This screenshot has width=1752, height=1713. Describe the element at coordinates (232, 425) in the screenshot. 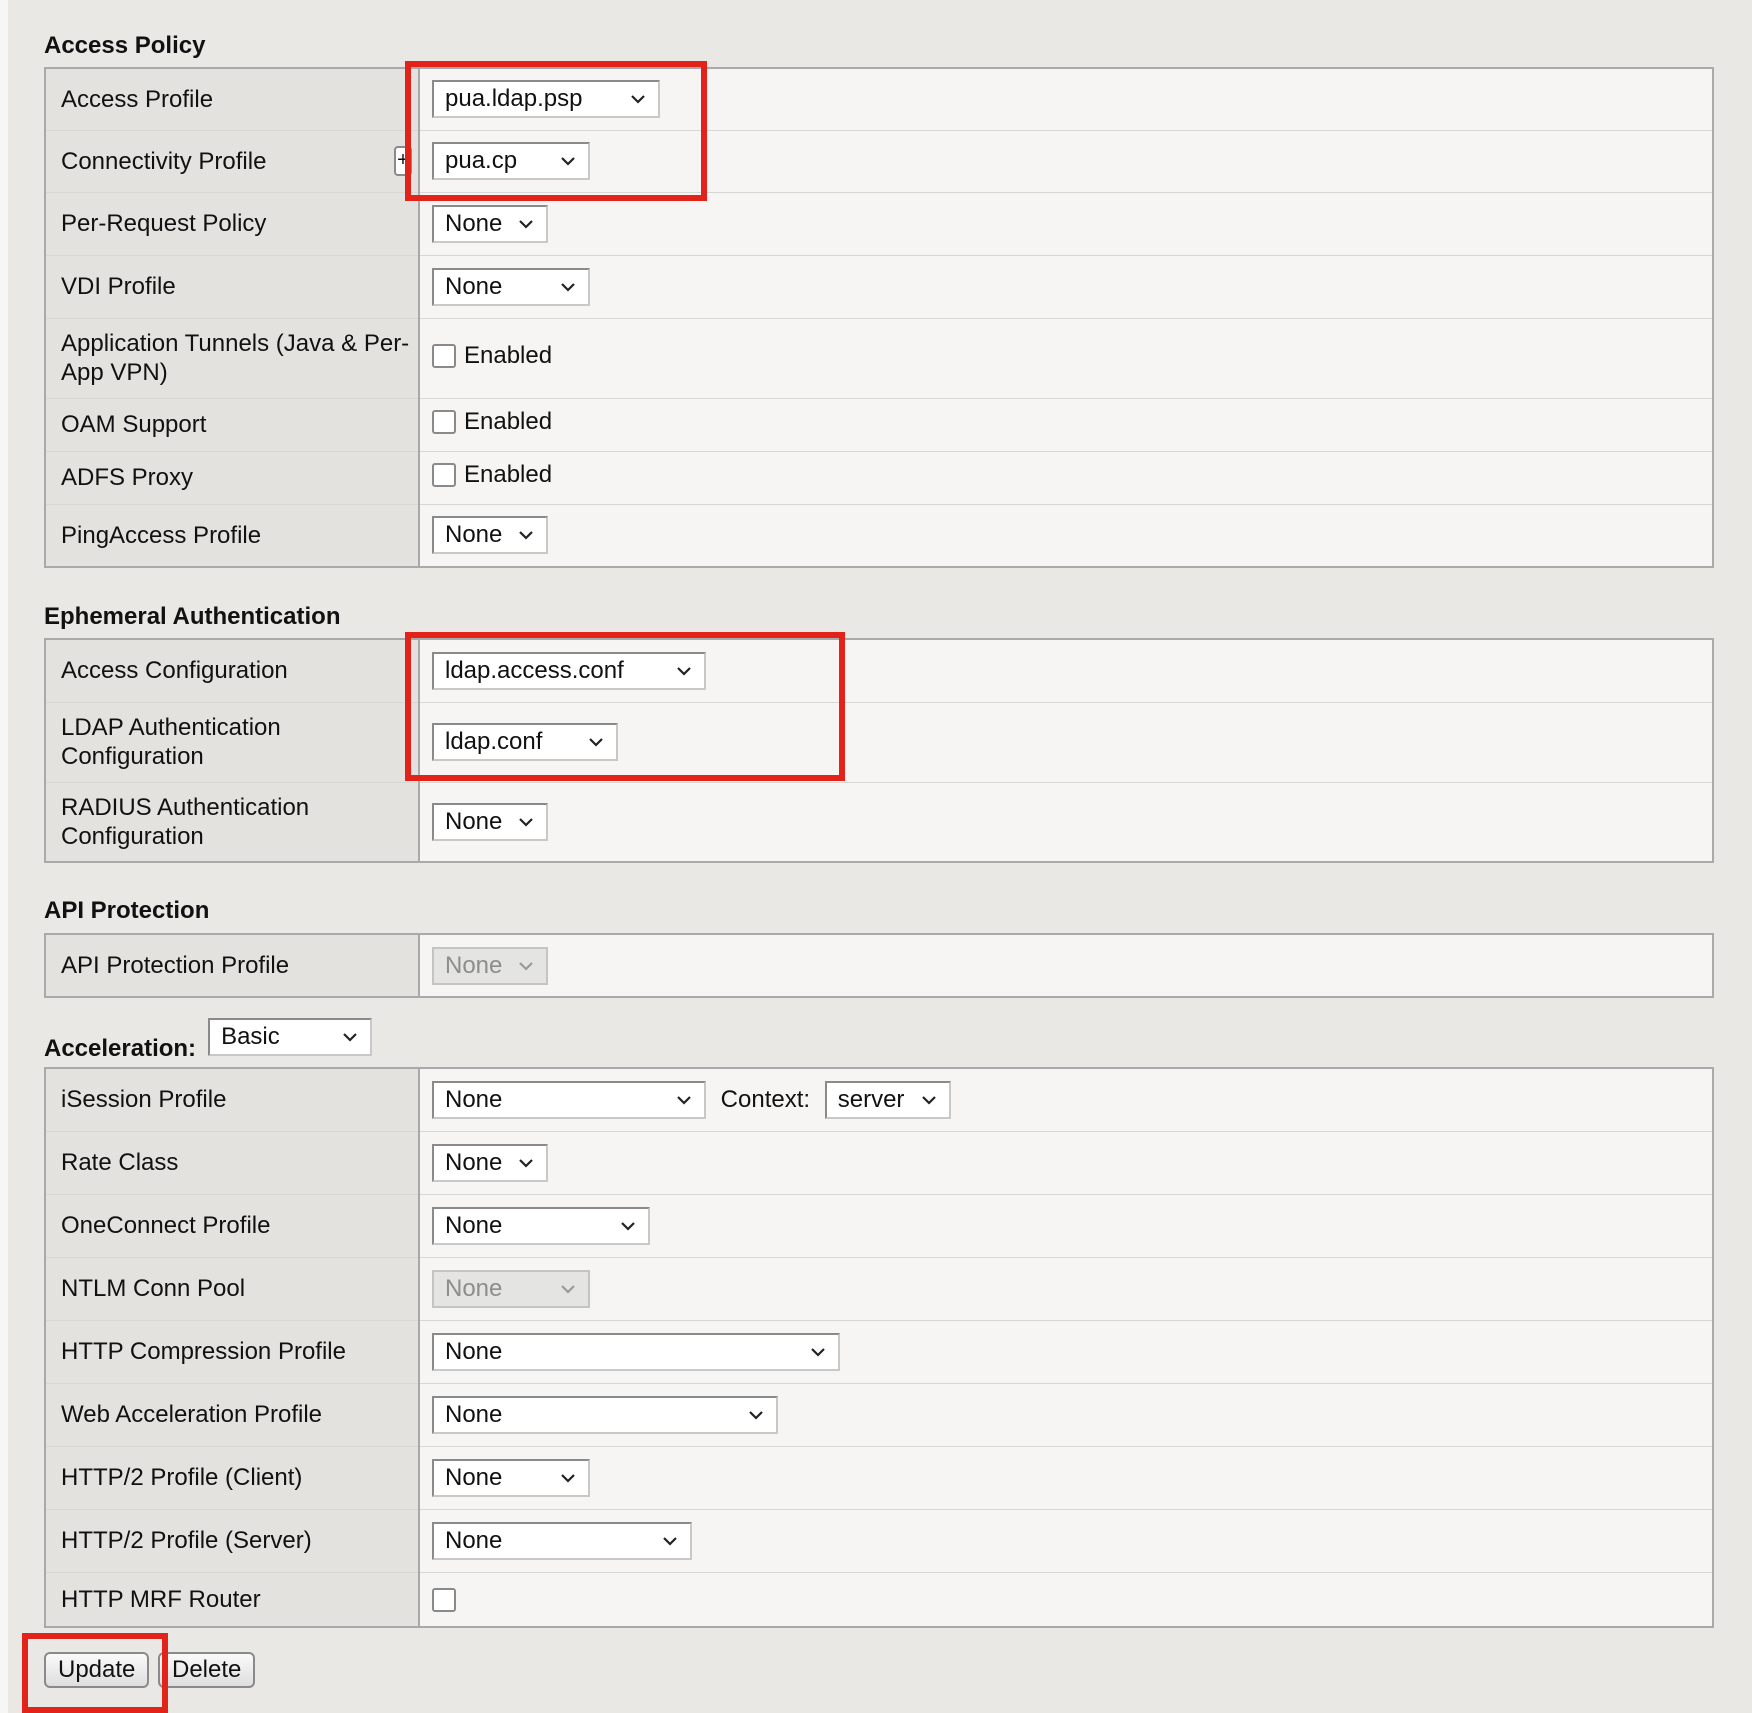

I see `label-oam-support: OAM Support` at that location.